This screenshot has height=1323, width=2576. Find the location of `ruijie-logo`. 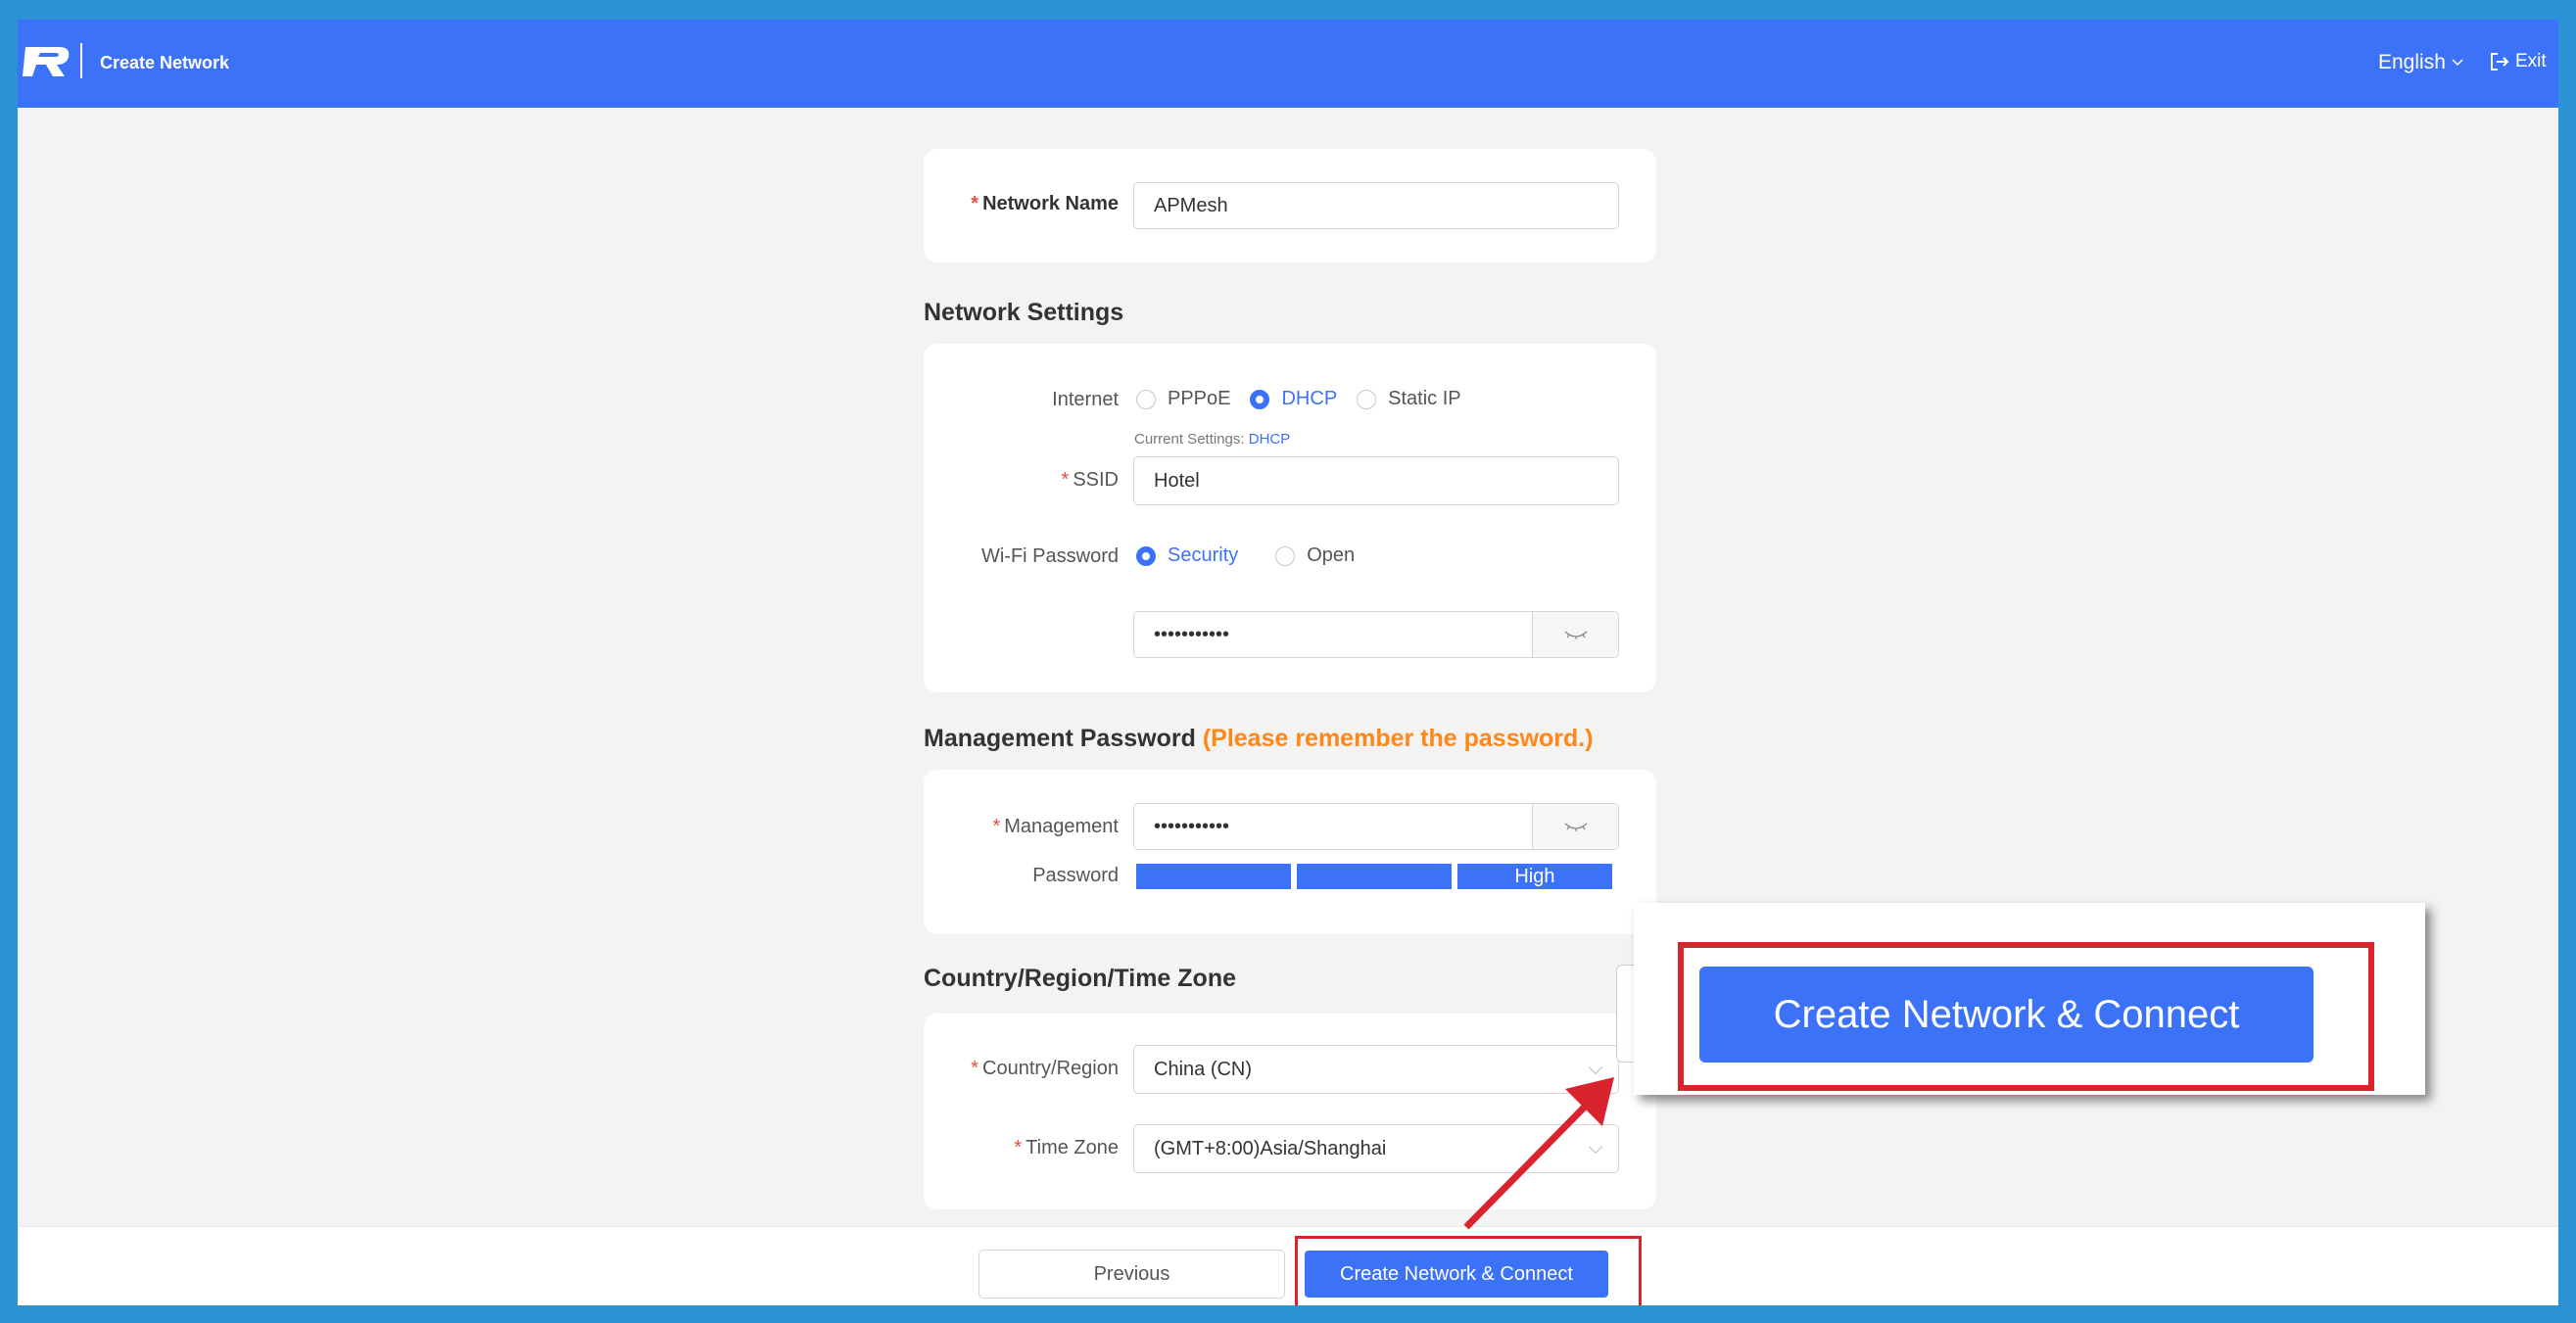

ruijie-logo is located at coordinates (46, 62).